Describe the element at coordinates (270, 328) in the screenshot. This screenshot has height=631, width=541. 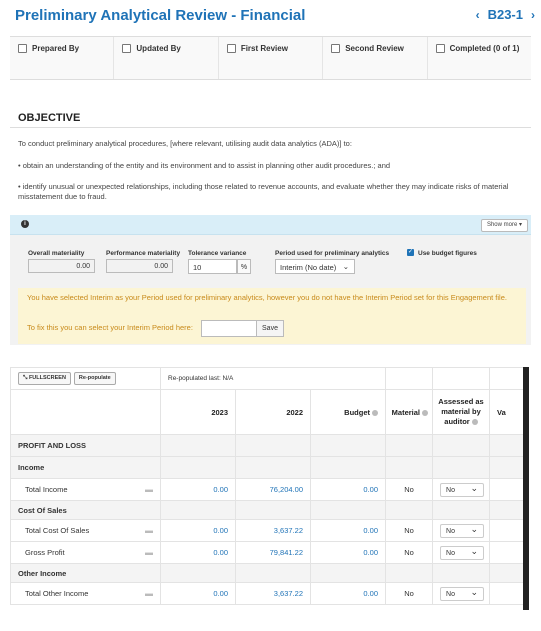
I see `save-button: Save` at that location.